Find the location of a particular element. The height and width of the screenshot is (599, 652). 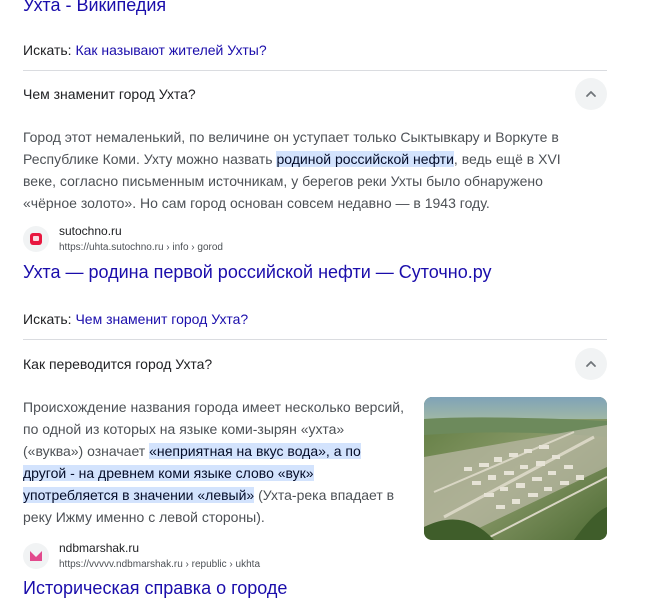

related-search-link: Чем знаменит город Ухта? is located at coordinates (161, 319).